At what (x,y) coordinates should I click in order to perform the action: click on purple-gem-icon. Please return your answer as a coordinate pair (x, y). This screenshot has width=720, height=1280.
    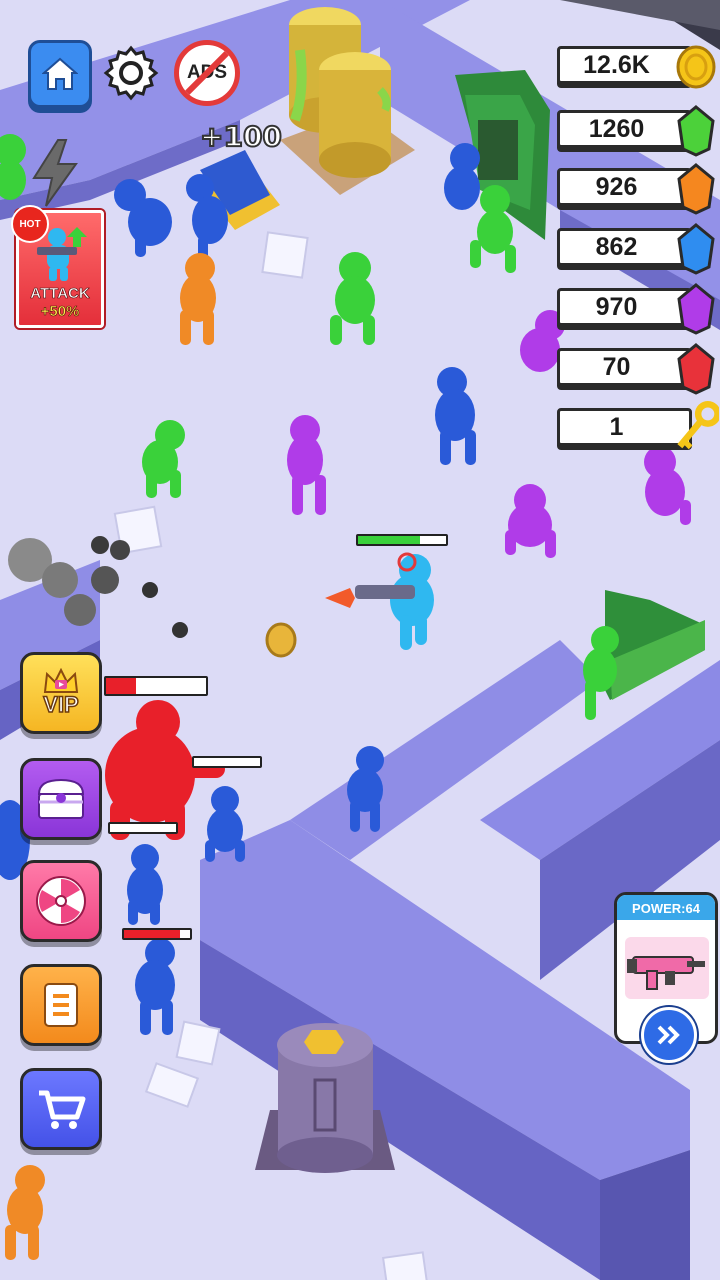
    Looking at the image, I should click on (696, 309).